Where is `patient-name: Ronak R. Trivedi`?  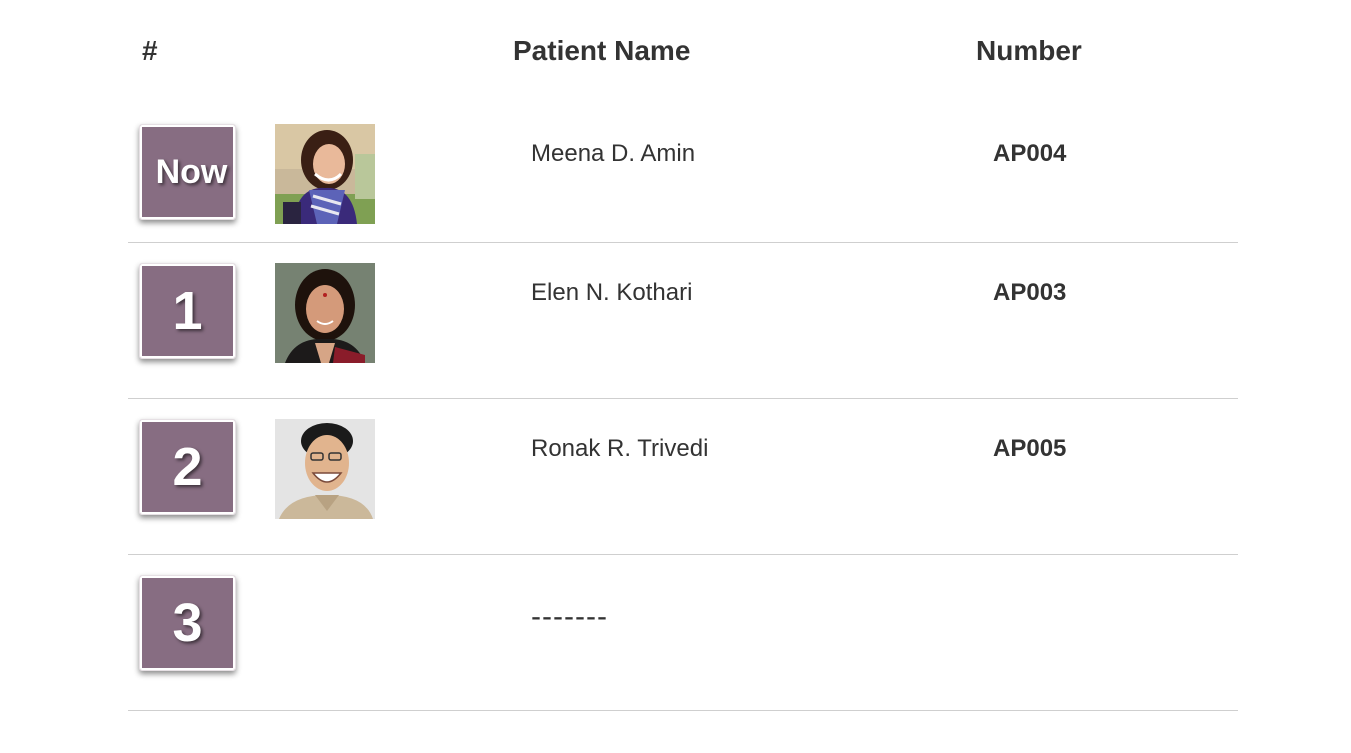 patient-name: Ronak R. Trivedi is located at coordinates (620, 448).